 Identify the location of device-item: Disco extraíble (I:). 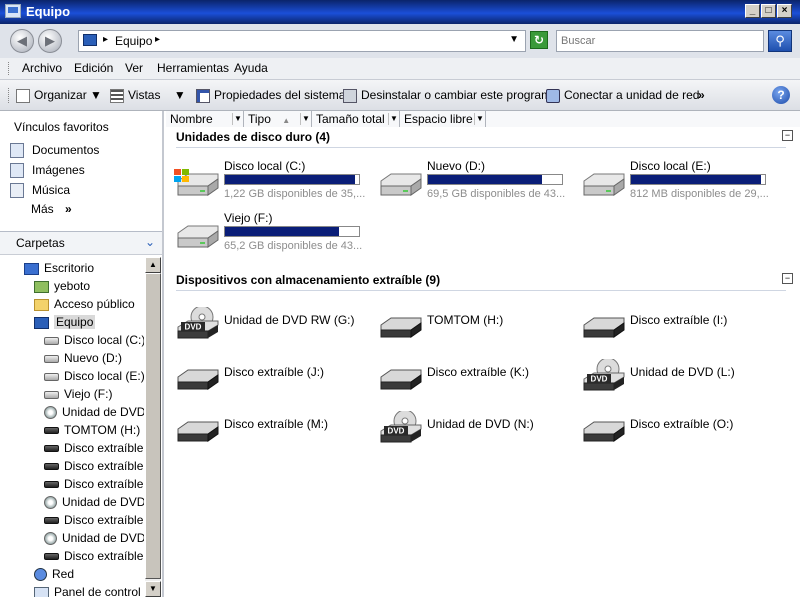
(672, 326).